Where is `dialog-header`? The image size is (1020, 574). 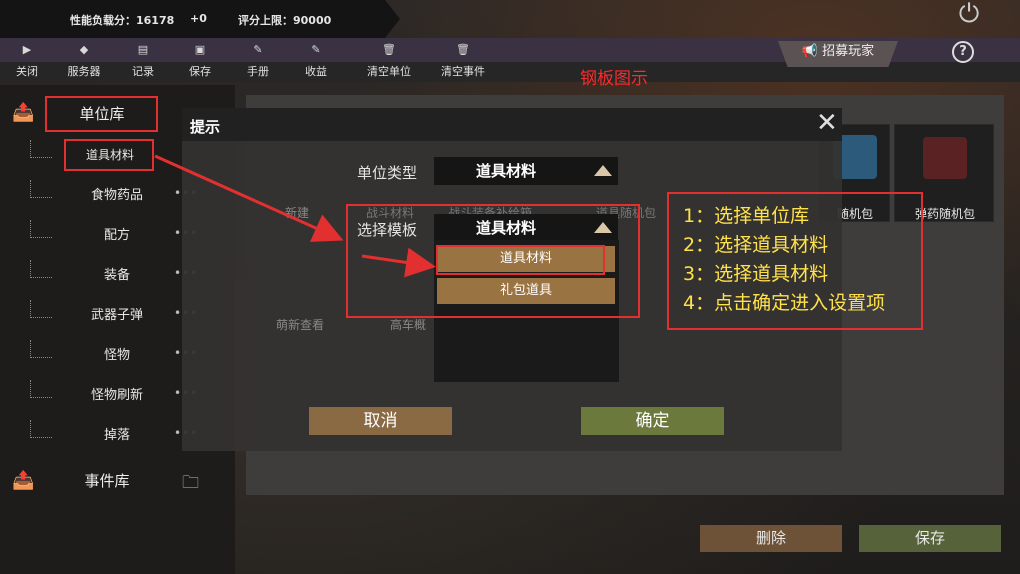 dialog-header is located at coordinates (512, 124).